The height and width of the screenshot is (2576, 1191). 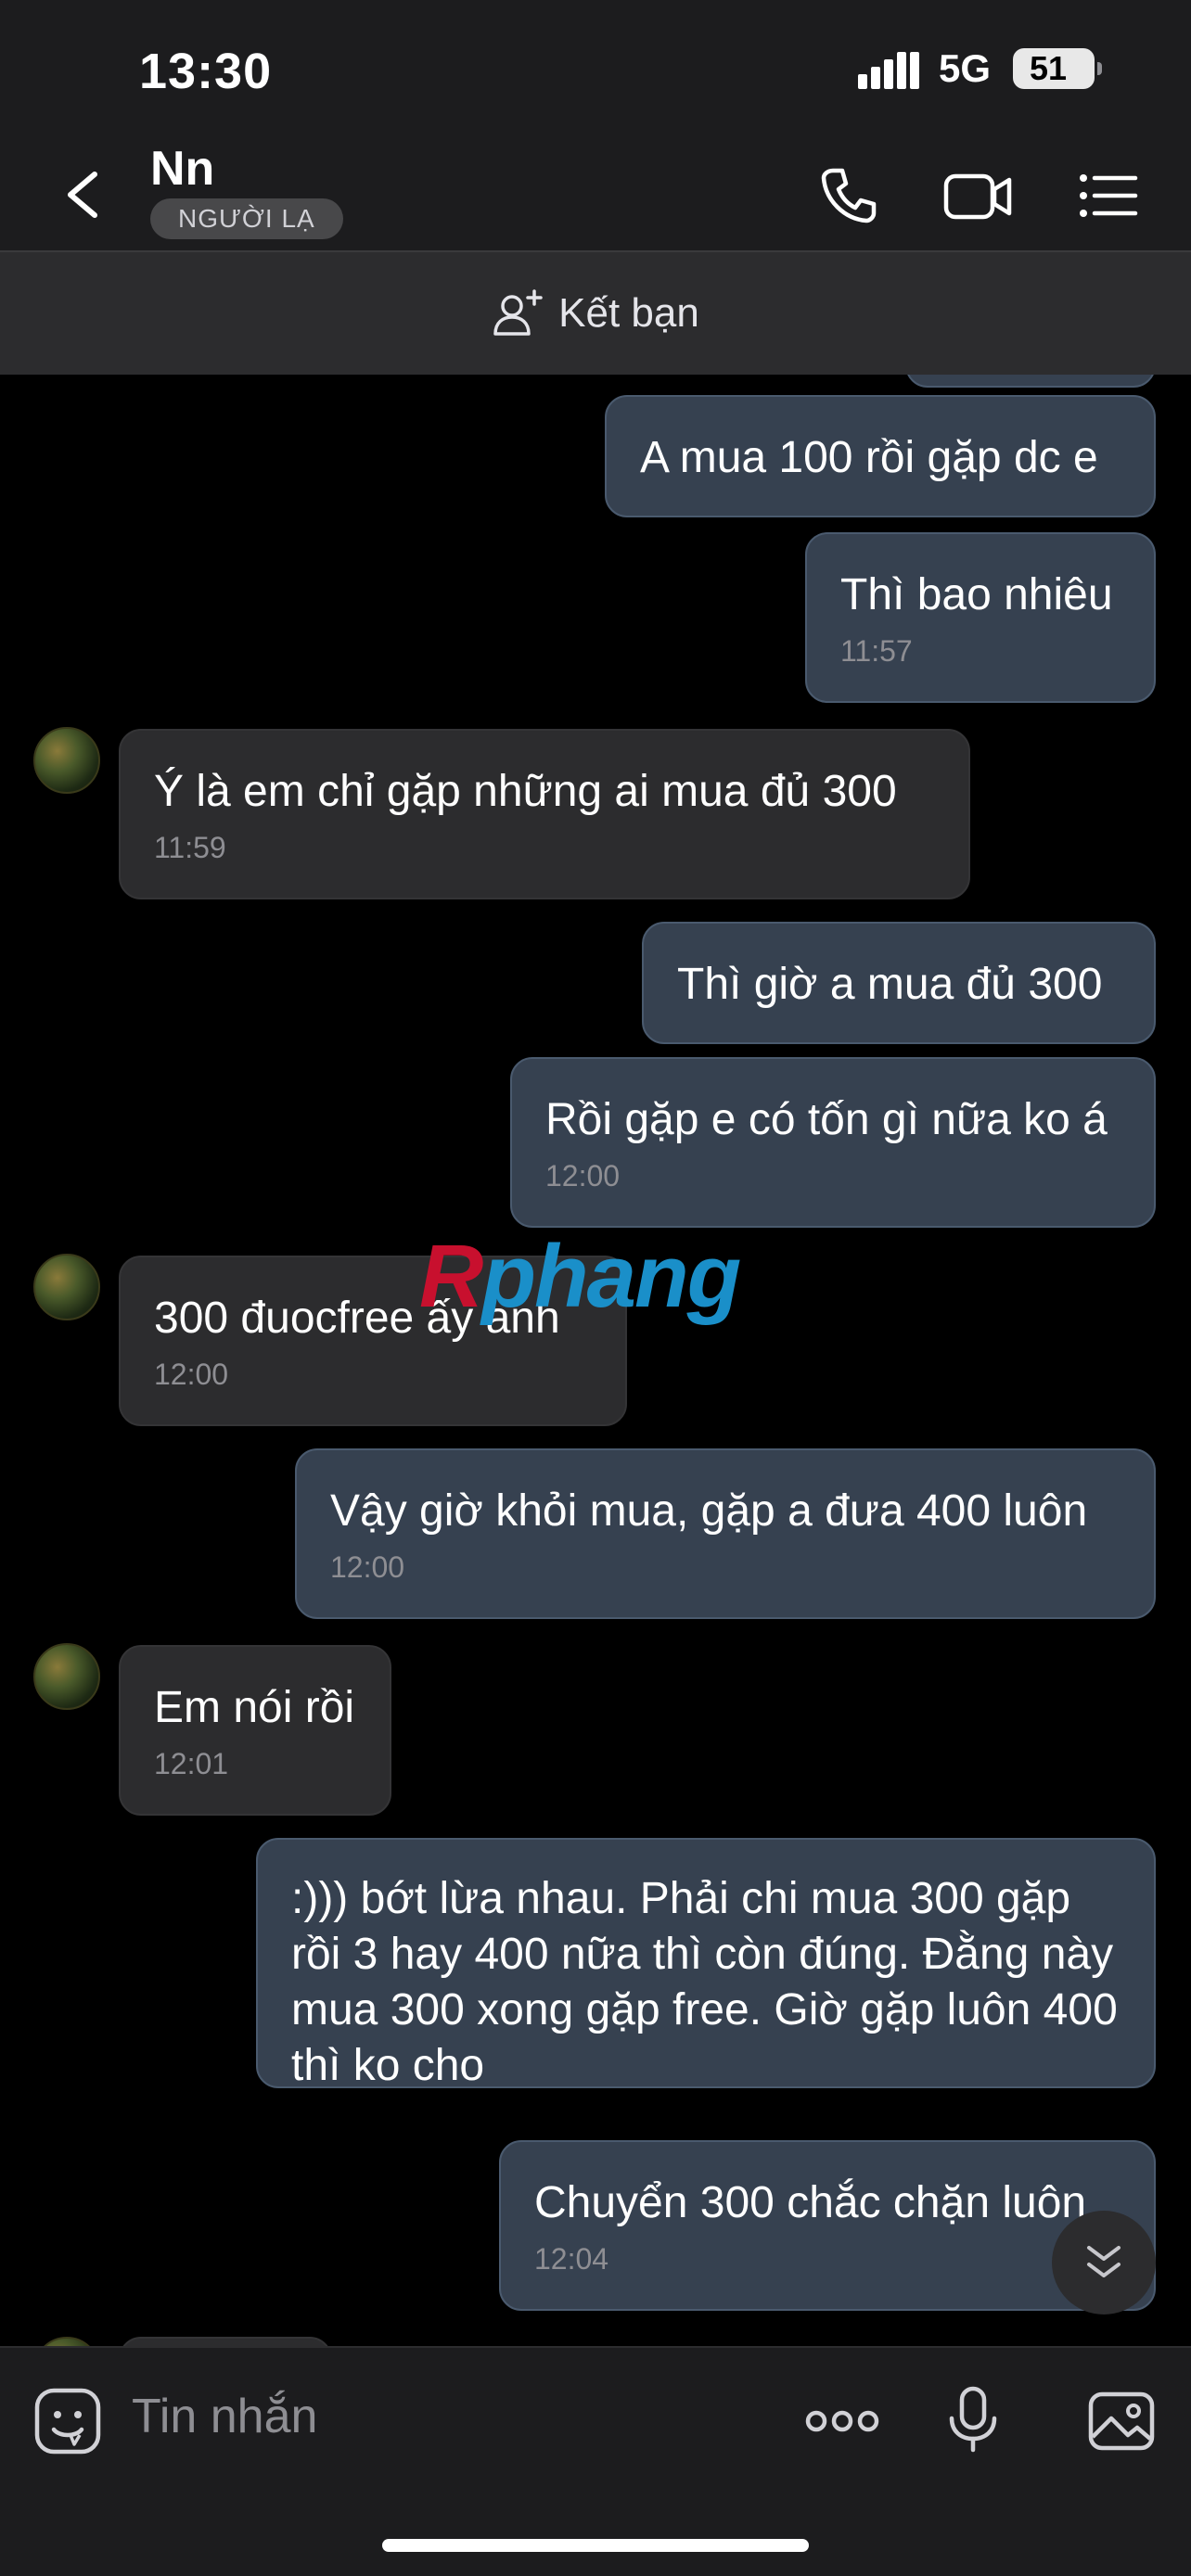 I want to click on add-friend-button: Kết bạn, so click(x=595, y=313).